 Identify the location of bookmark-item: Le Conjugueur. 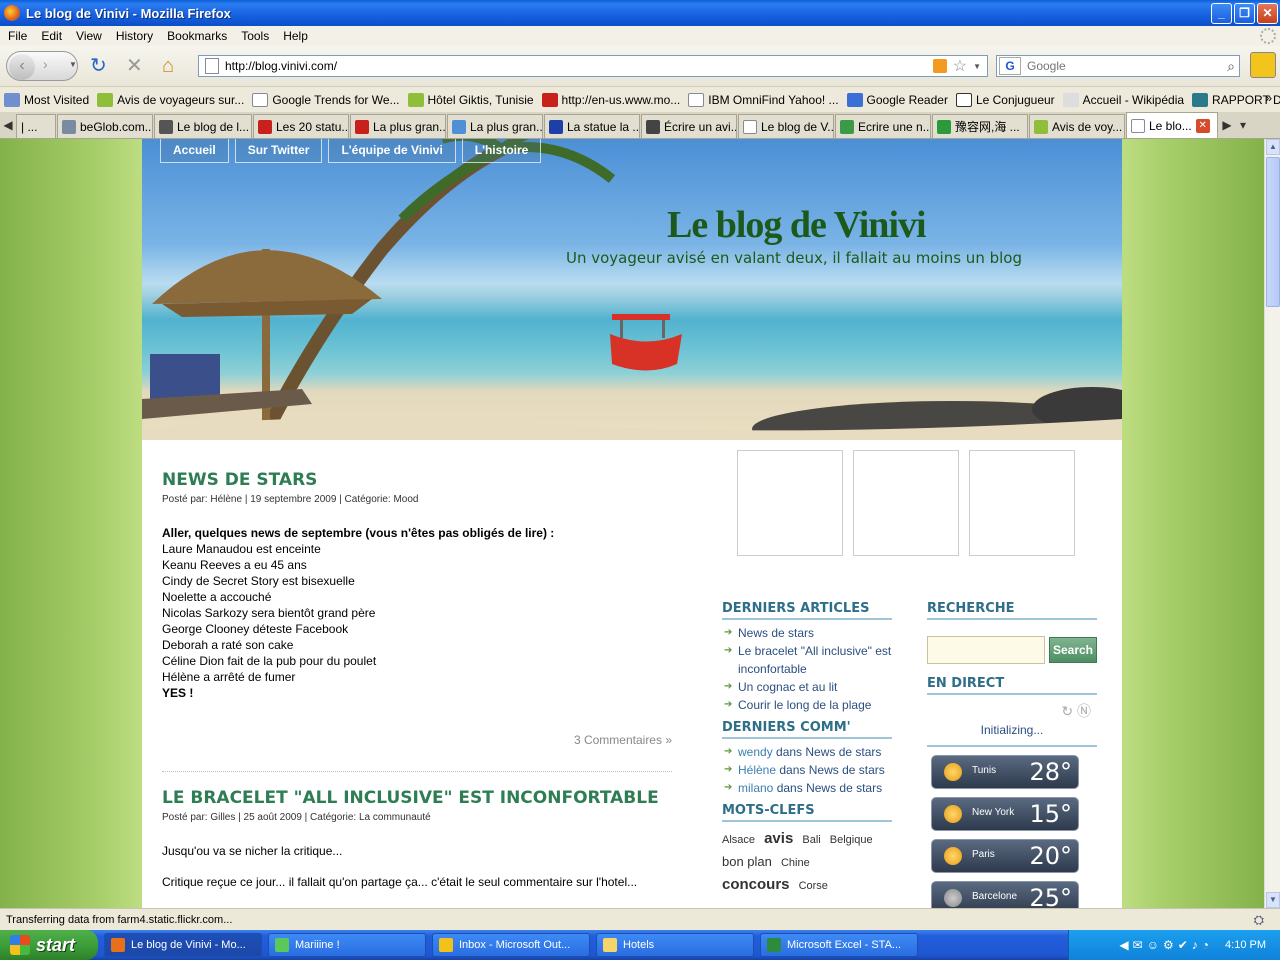
(1005, 99).